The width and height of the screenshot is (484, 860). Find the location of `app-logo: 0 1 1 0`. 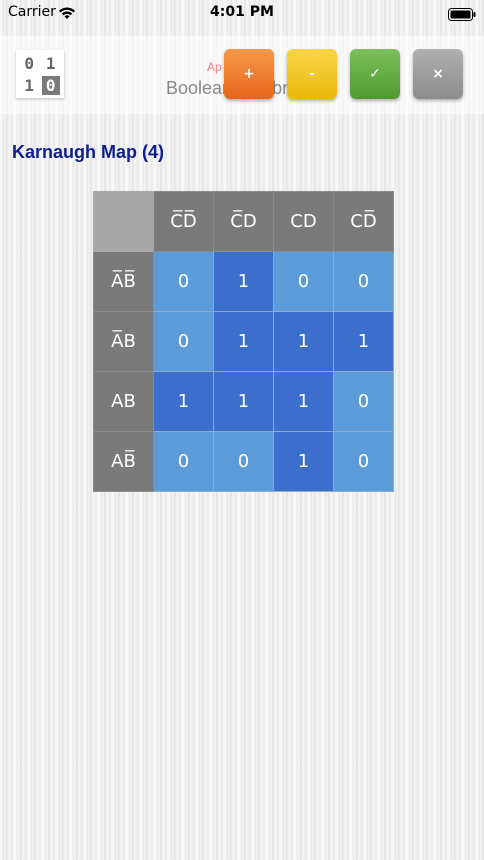

app-logo: 0 1 1 0 is located at coordinates (40, 74).